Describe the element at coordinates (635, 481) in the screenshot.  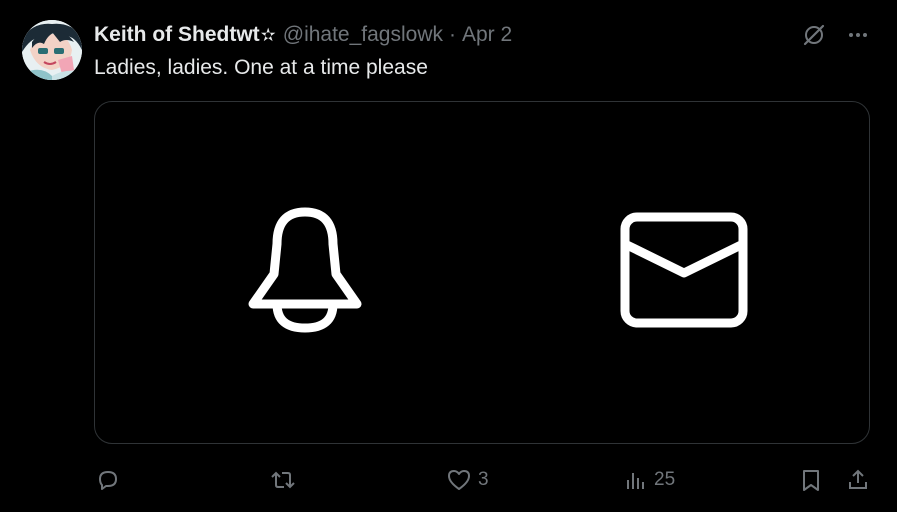
I see `views-icon` at that location.